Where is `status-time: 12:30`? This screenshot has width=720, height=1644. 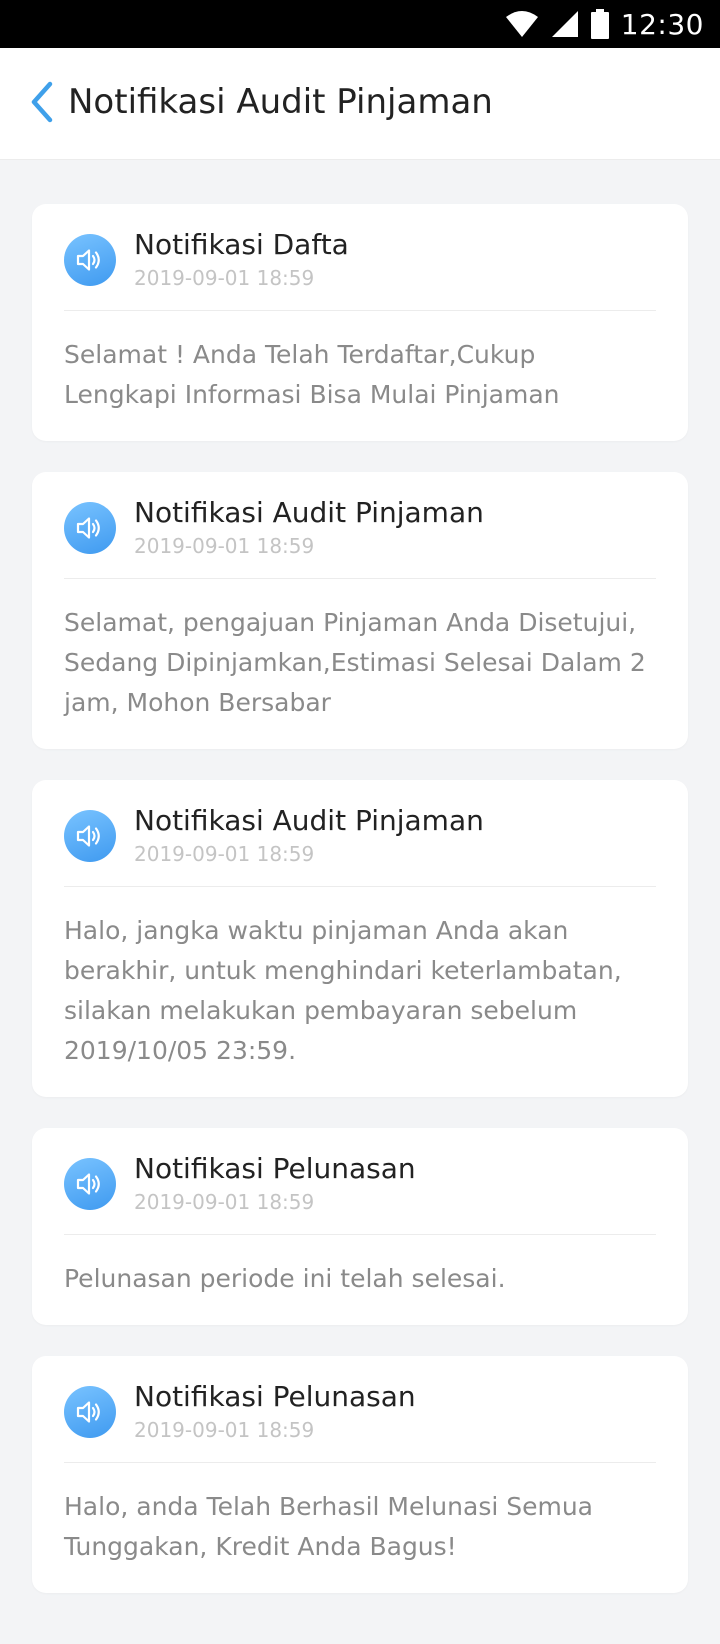
status-time: 12:30 is located at coordinates (662, 24).